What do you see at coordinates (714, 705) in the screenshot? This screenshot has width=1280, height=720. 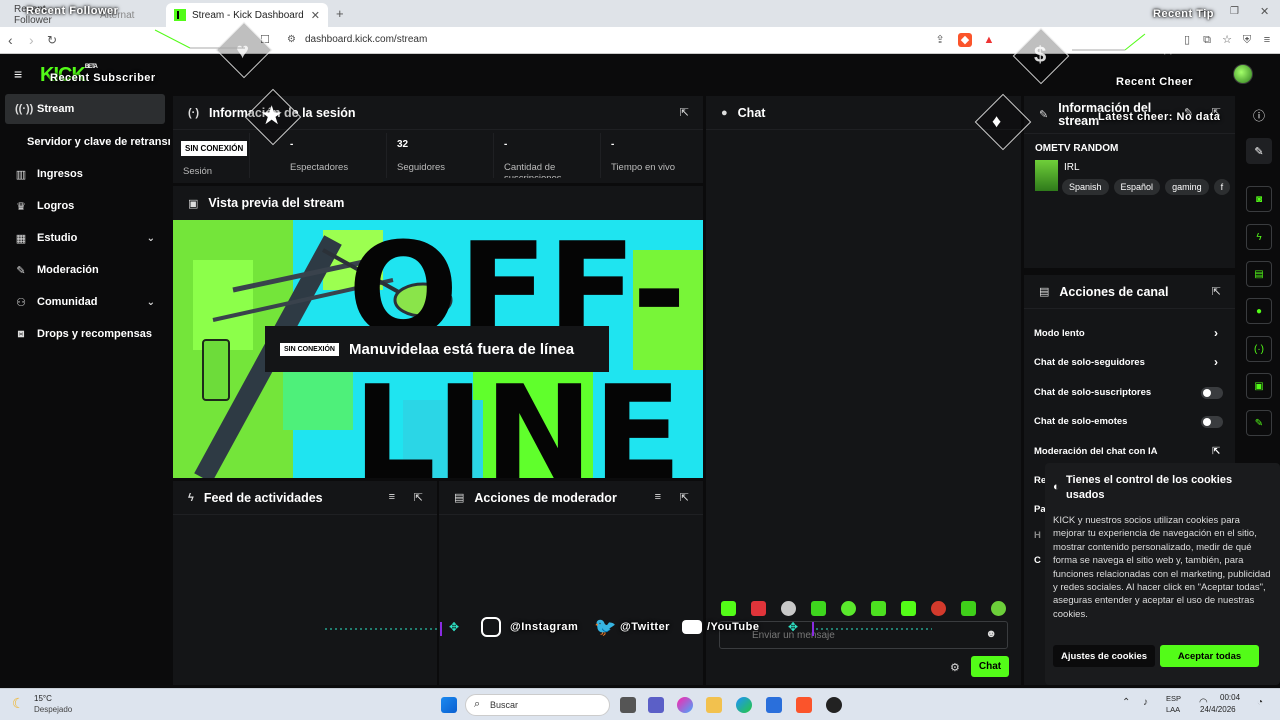 I see `file-explorer-icon` at bounding box center [714, 705].